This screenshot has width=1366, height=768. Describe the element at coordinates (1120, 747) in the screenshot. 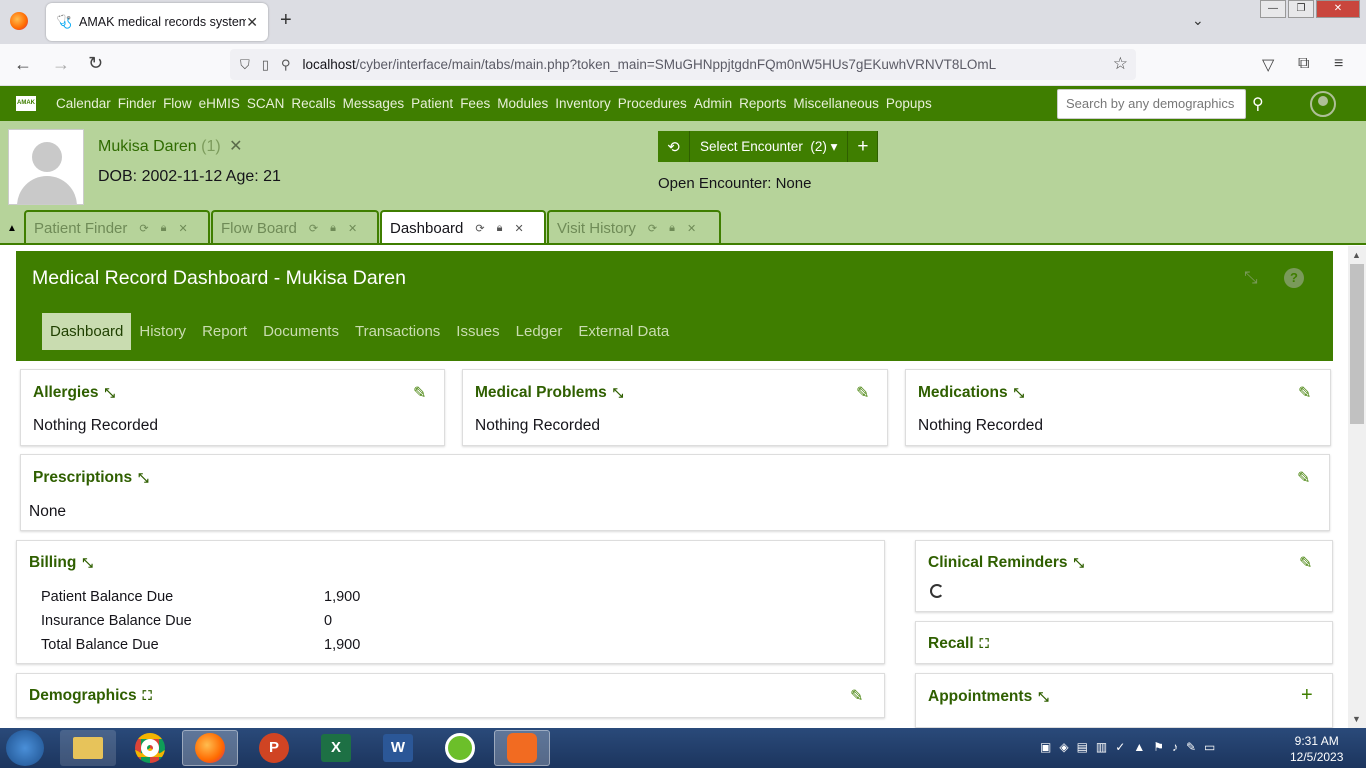

I see `tray-check-icon: ✓` at that location.